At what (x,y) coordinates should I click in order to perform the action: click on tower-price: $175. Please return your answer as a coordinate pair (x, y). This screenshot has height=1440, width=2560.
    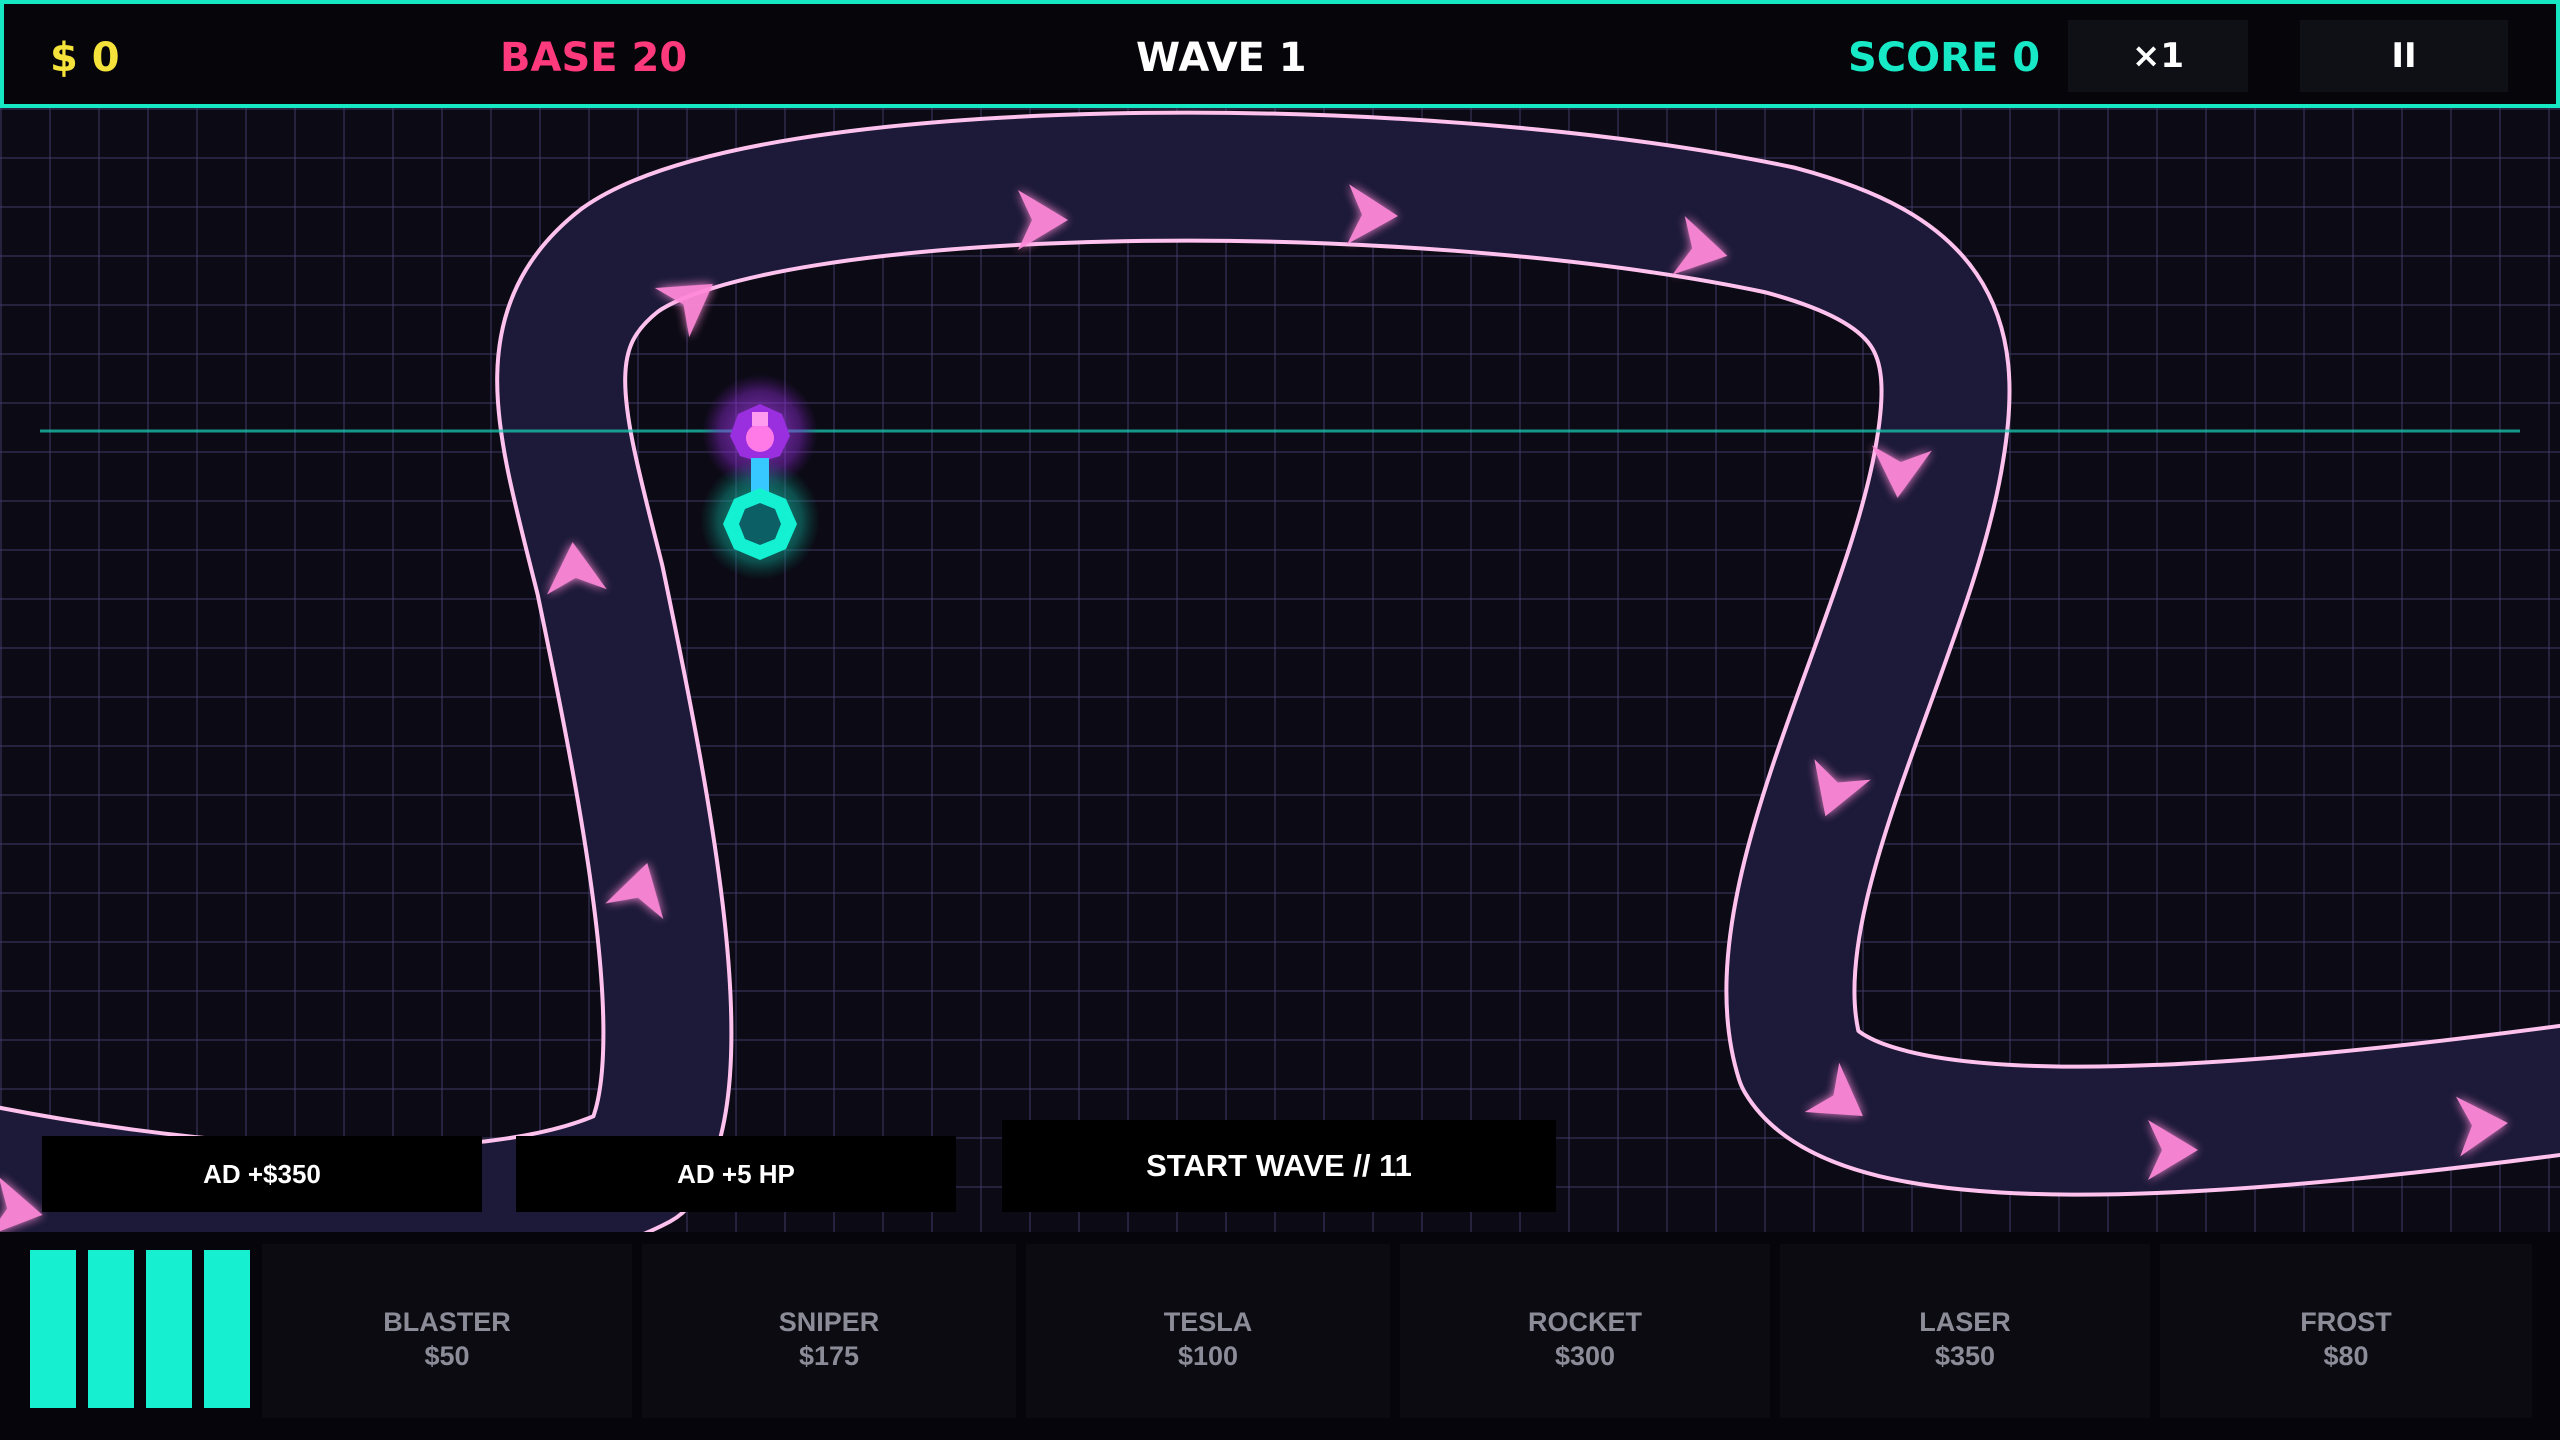
    Looking at the image, I should click on (829, 1356).